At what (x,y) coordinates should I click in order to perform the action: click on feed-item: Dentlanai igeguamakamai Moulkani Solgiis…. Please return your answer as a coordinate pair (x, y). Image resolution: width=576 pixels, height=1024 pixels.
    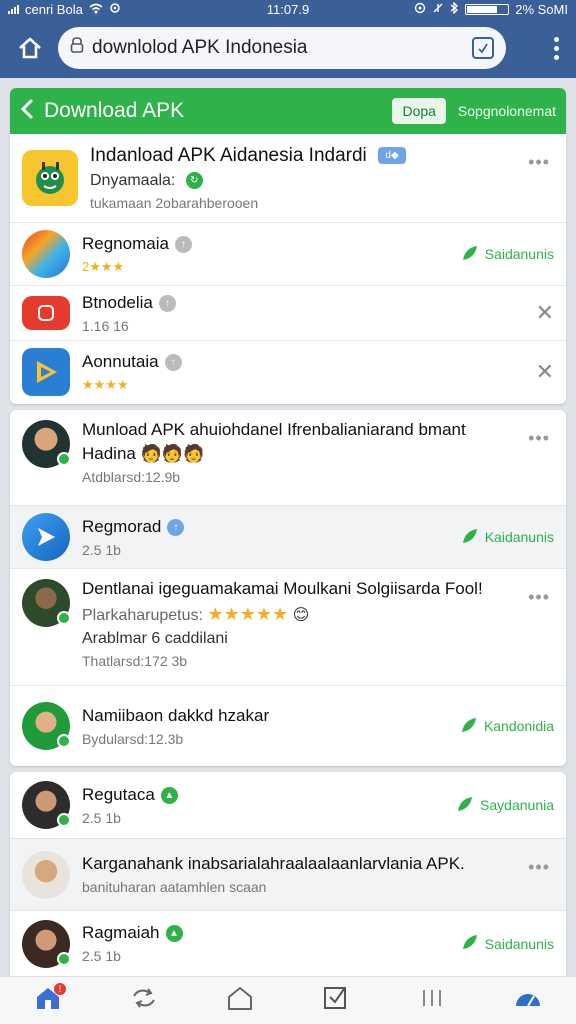
    Looking at the image, I should click on (288, 626).